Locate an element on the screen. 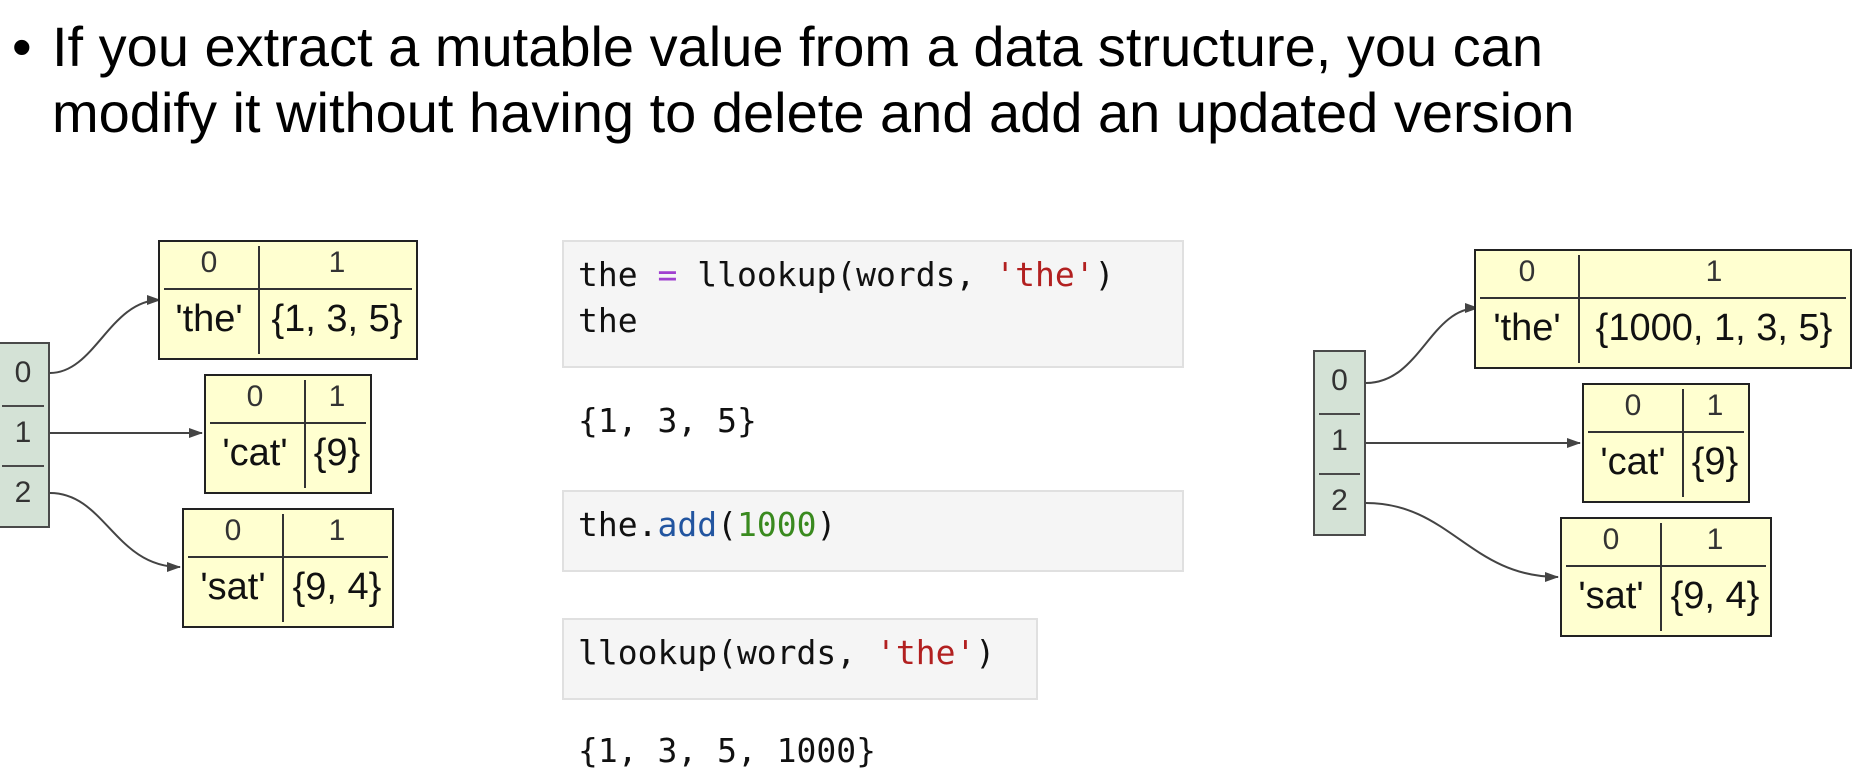 Image resolution: width=1873 pixels, height=775 pixels. left-list: 0 1 2 is located at coordinates (25, 435).